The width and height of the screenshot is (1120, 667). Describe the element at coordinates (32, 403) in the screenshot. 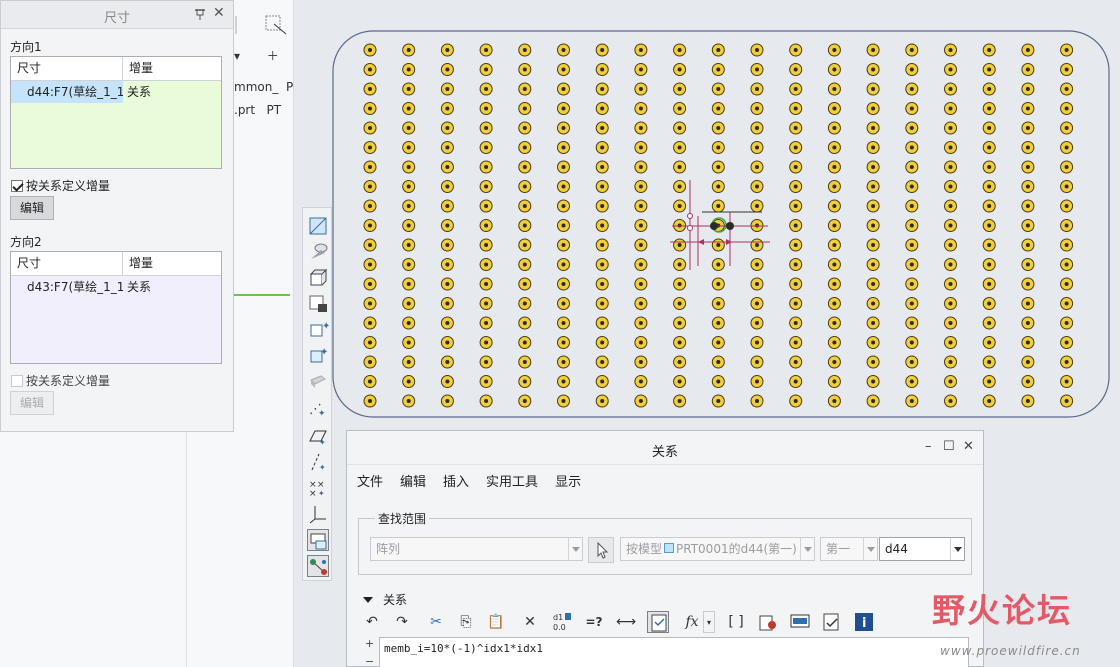

I see `direction2-edit-button: 编辑` at that location.